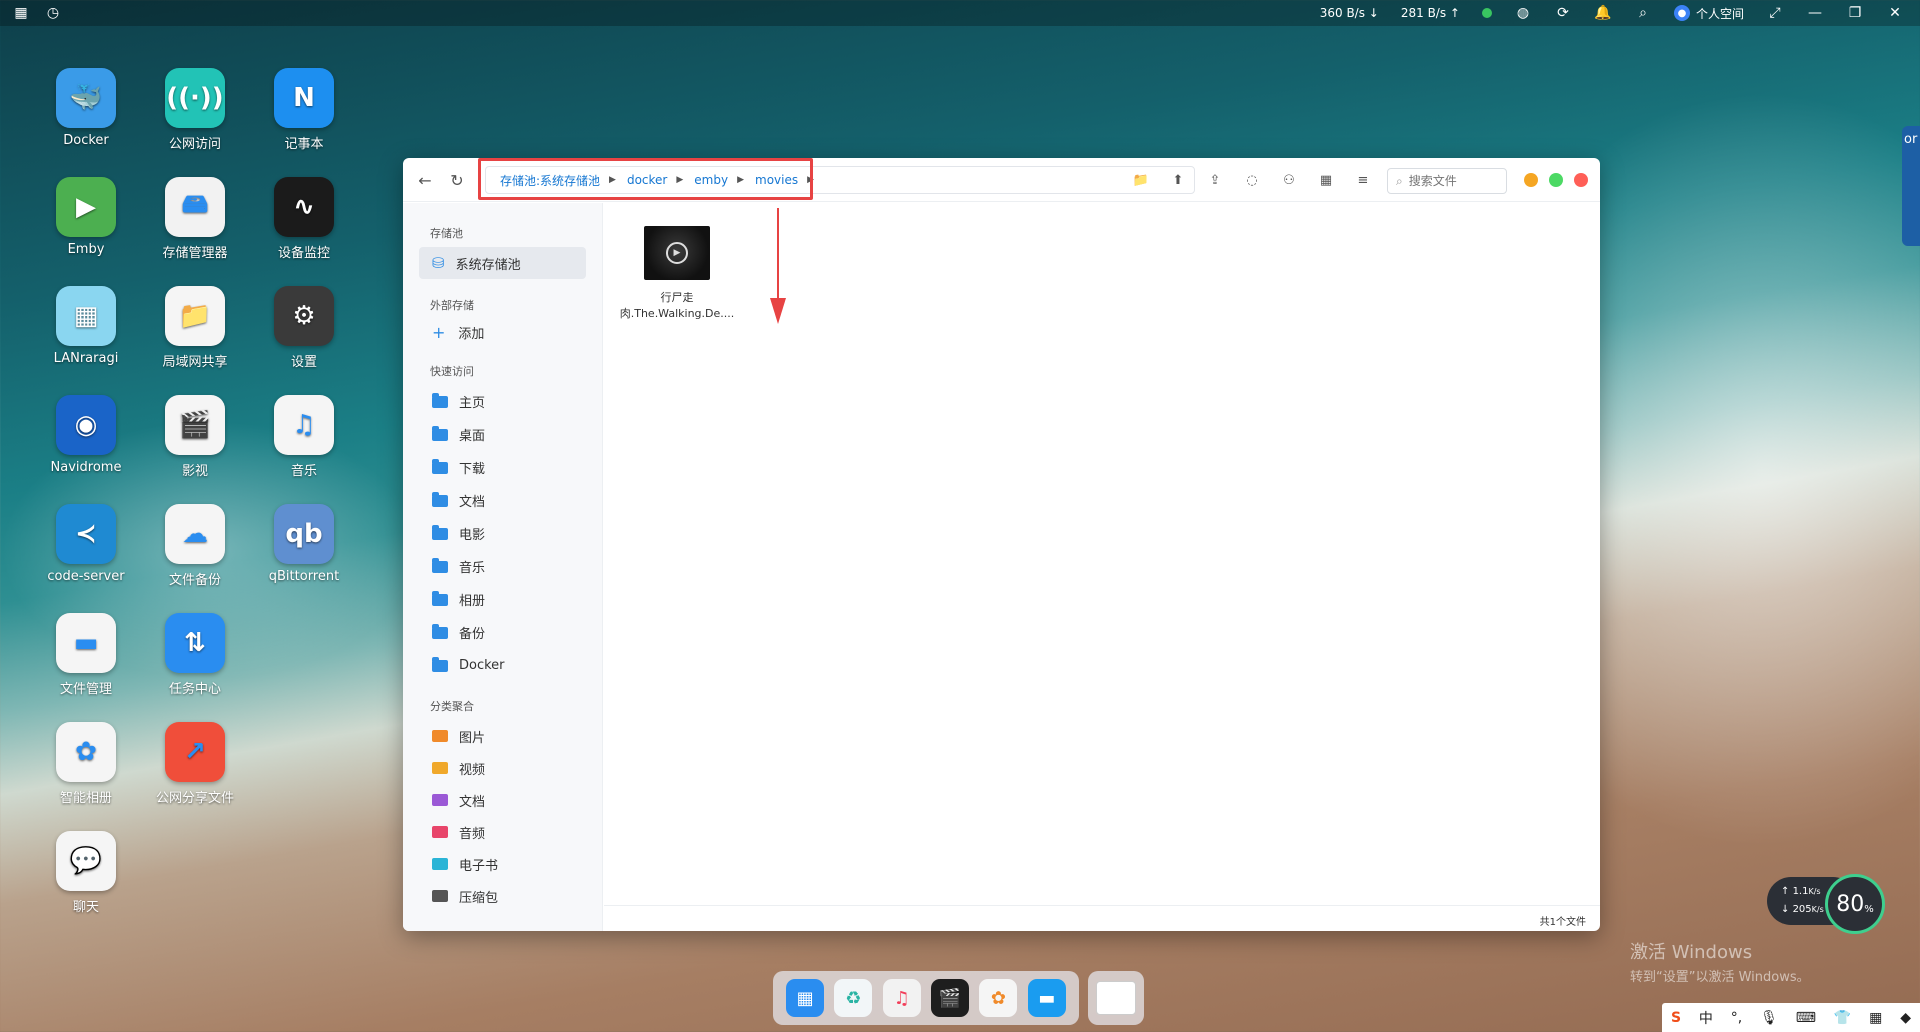 The image size is (1920, 1032). I want to click on window-thumbnail-icon, so click(1116, 998).